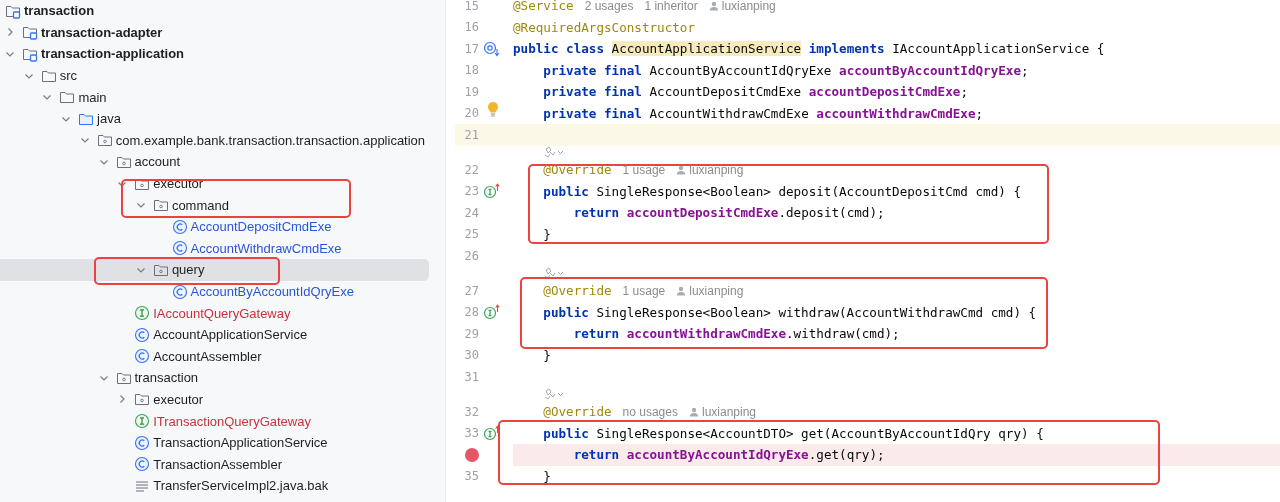  Describe the element at coordinates (214, 205) in the screenshot. I see `tree-item: command` at that location.